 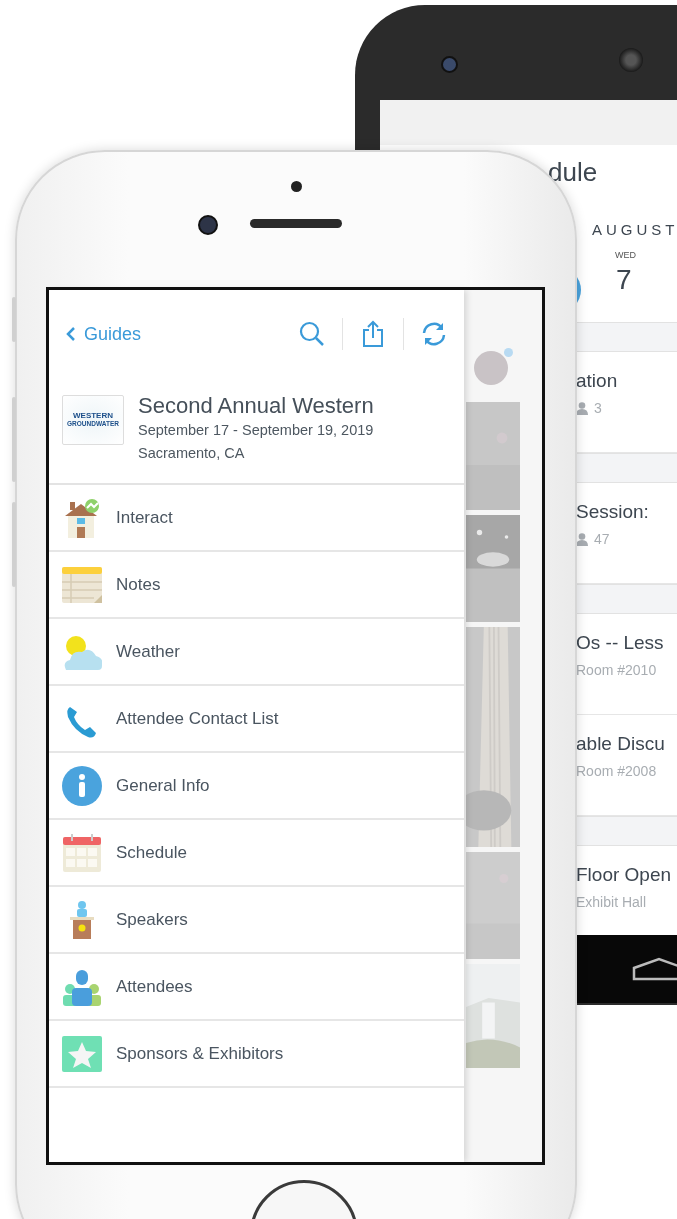 What do you see at coordinates (312, 334) in the screenshot?
I see `search-icon` at bounding box center [312, 334].